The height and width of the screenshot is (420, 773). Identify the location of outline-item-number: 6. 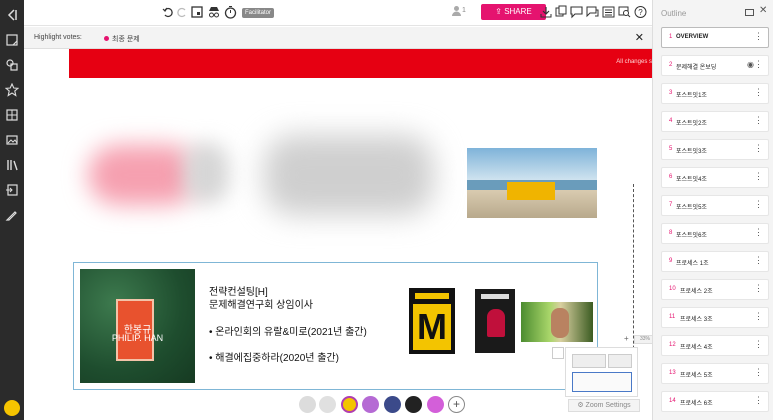
(671, 177).